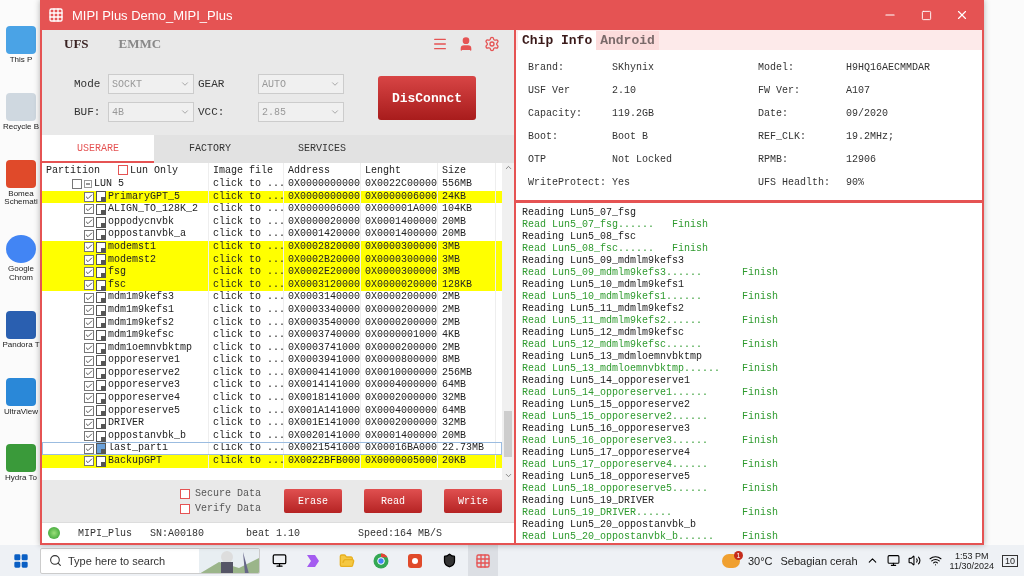 This screenshot has height=576, width=1024. I want to click on action-button: Write, so click(473, 501).